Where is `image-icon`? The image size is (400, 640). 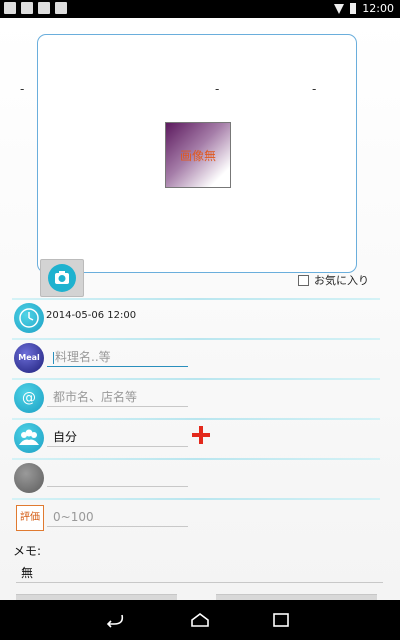
image-icon is located at coordinates (10, 8).